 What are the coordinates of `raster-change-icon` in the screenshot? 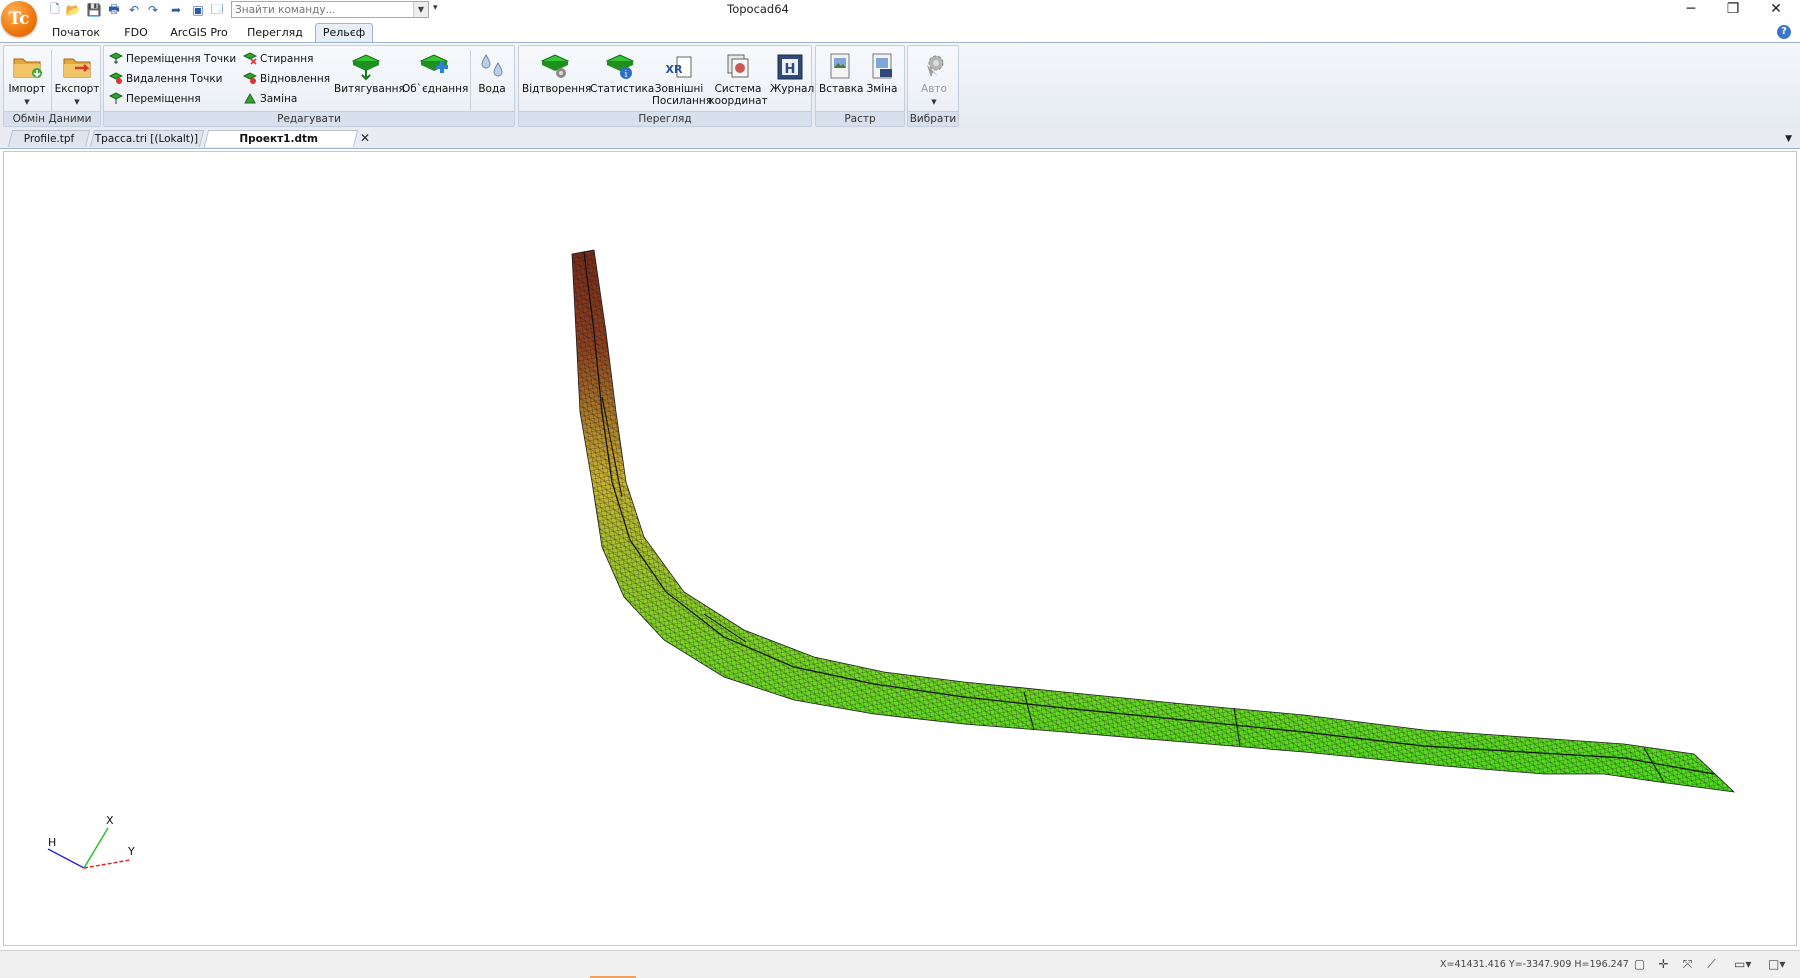 It's located at (882, 66).